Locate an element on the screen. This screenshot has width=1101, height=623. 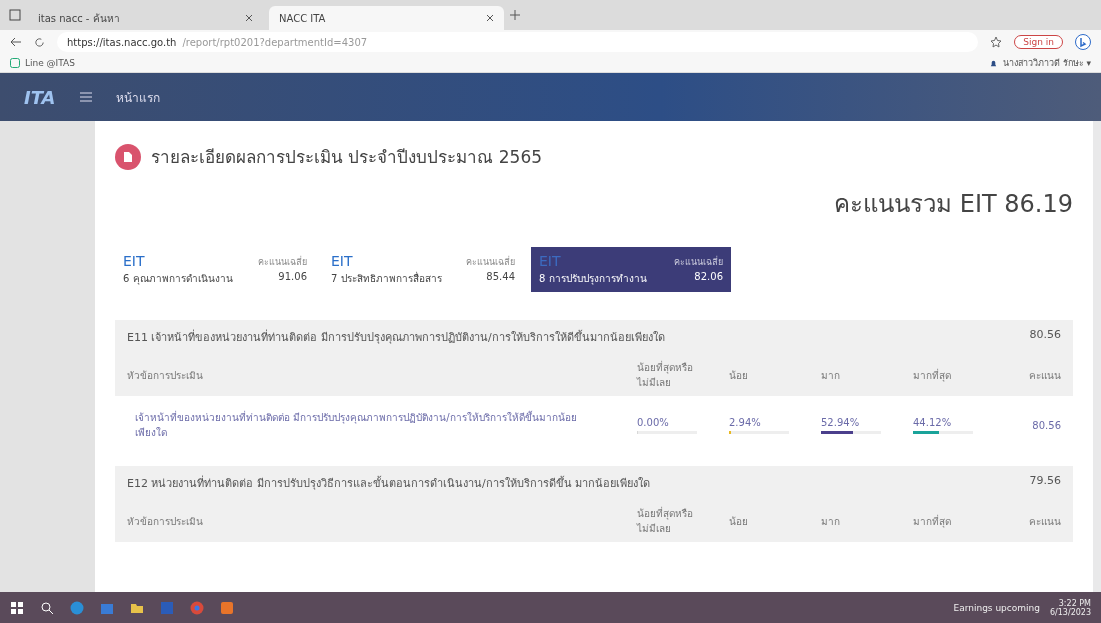
back-icon is located at coordinates (16, 42).